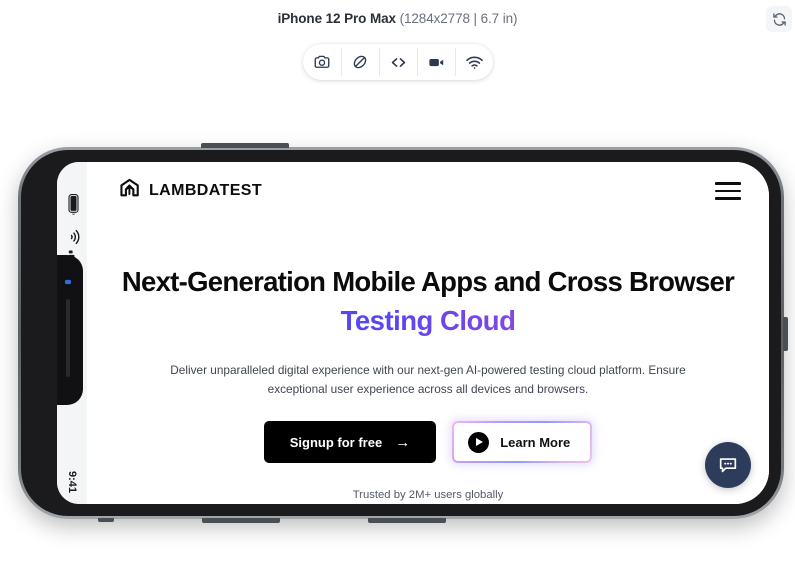 The height and width of the screenshot is (572, 795). I want to click on volume-down-button, so click(407, 520).